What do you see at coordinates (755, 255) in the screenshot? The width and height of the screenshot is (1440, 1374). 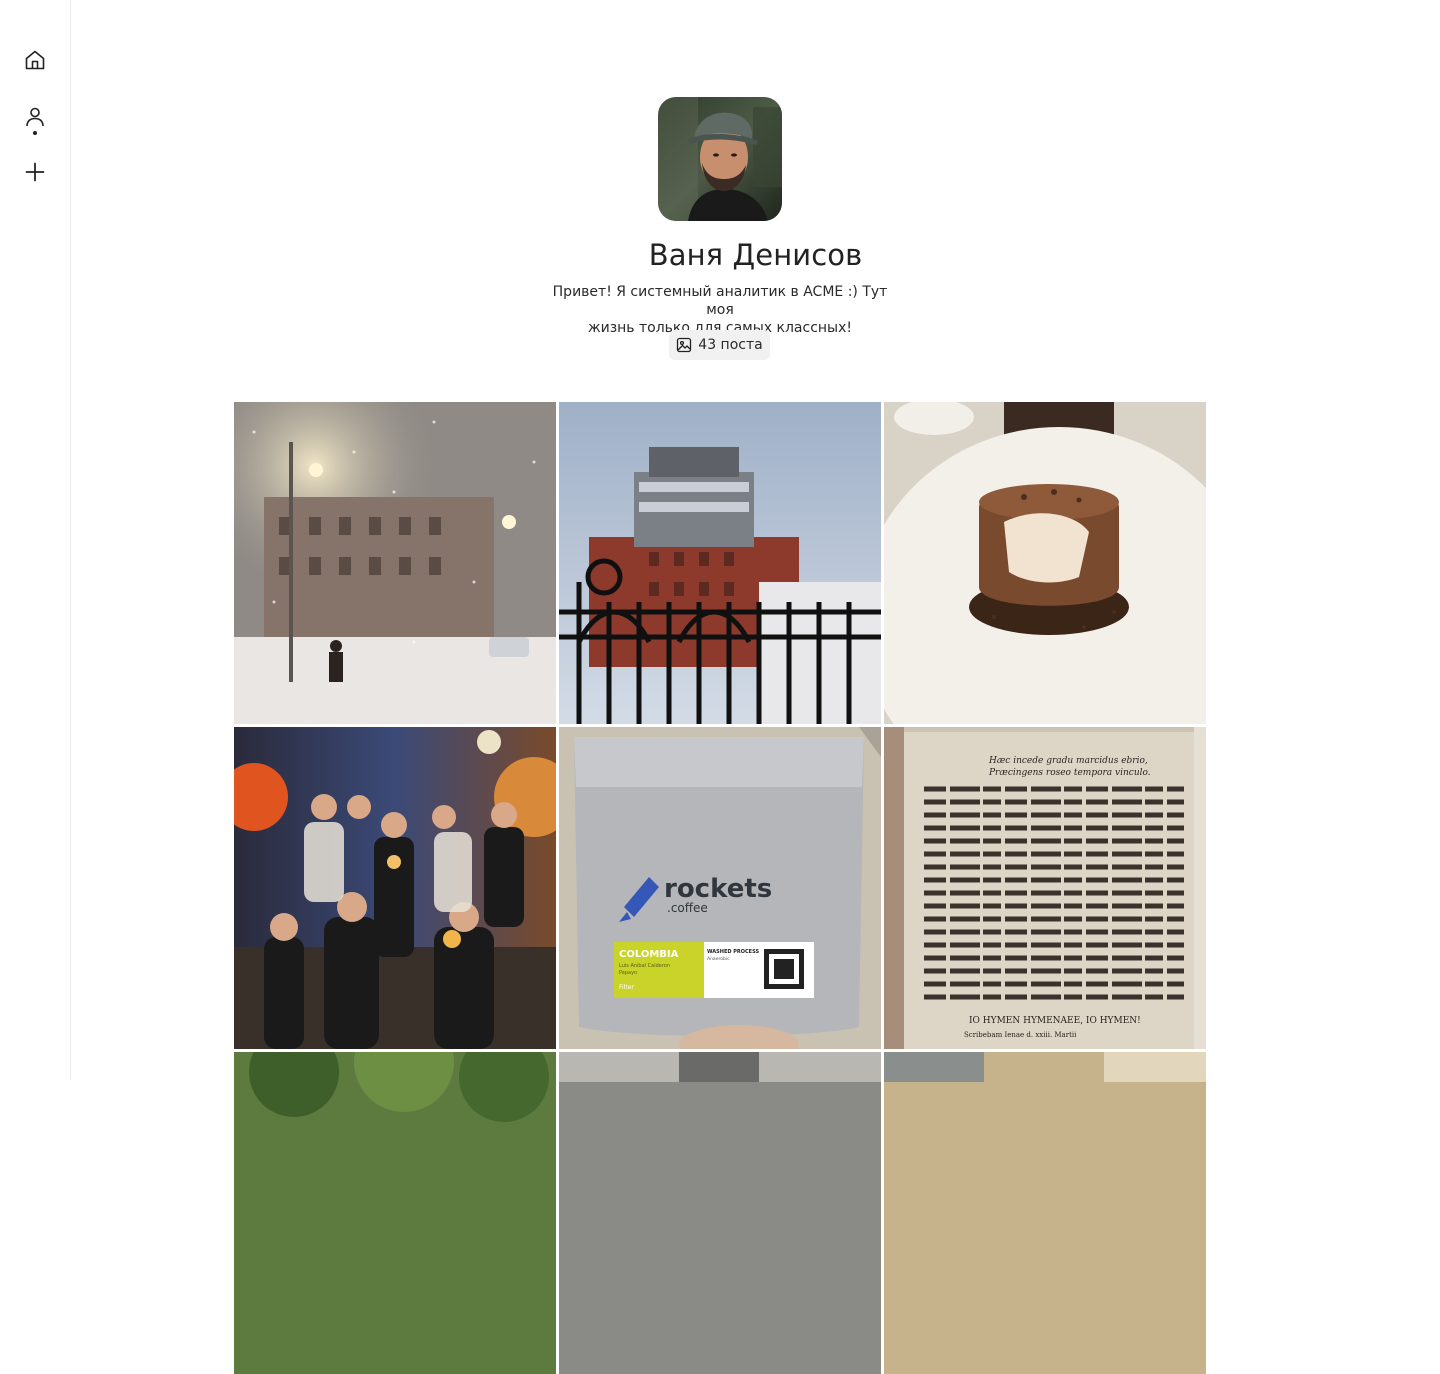 I see `profile-name: Ваня Денисов` at bounding box center [755, 255].